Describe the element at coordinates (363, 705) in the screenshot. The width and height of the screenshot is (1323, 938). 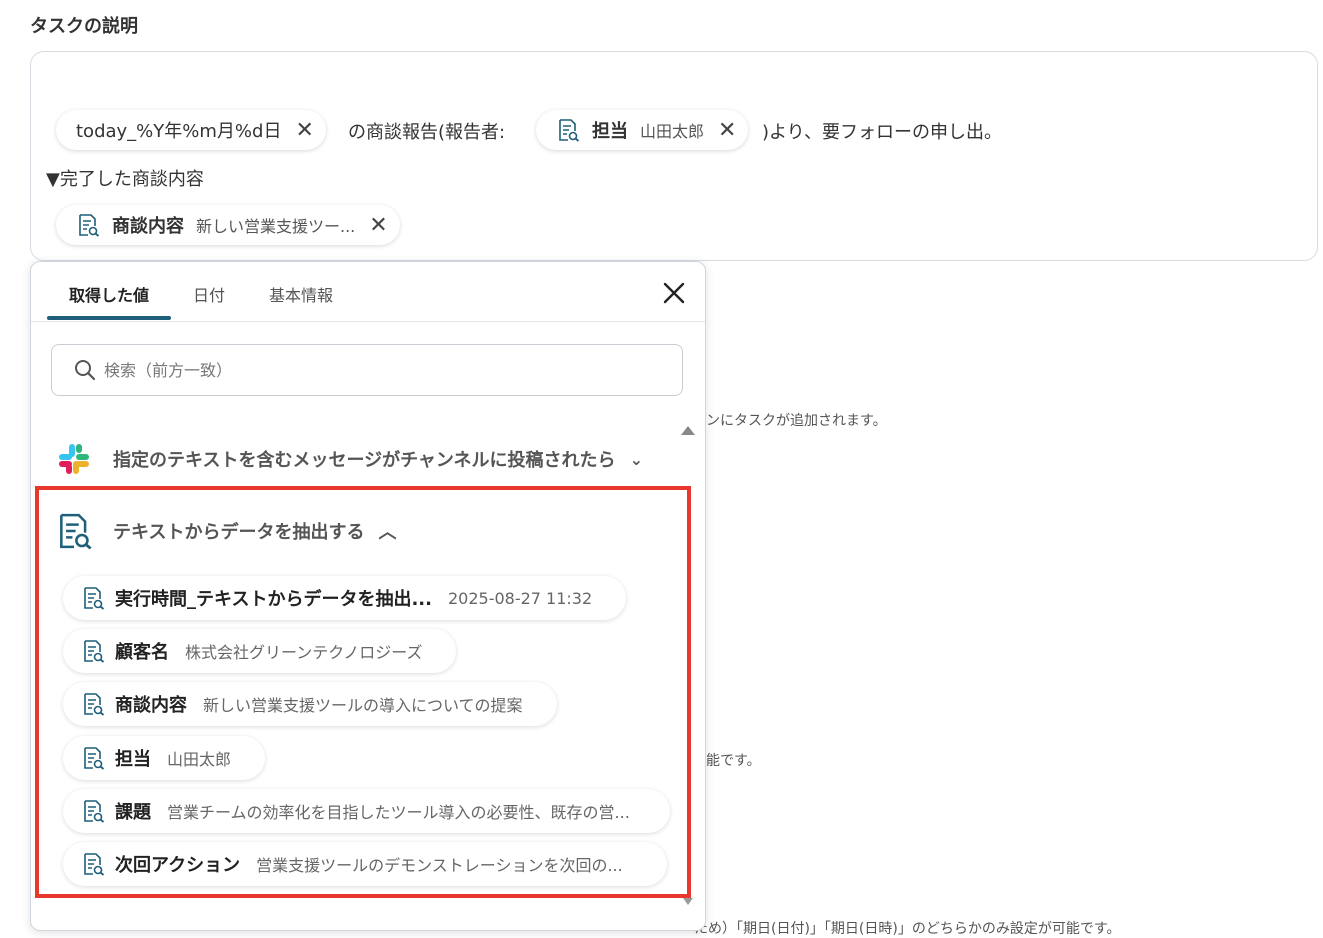
I see `variable-item-value: 新しい営業支援ツールの導入についての提案` at that location.